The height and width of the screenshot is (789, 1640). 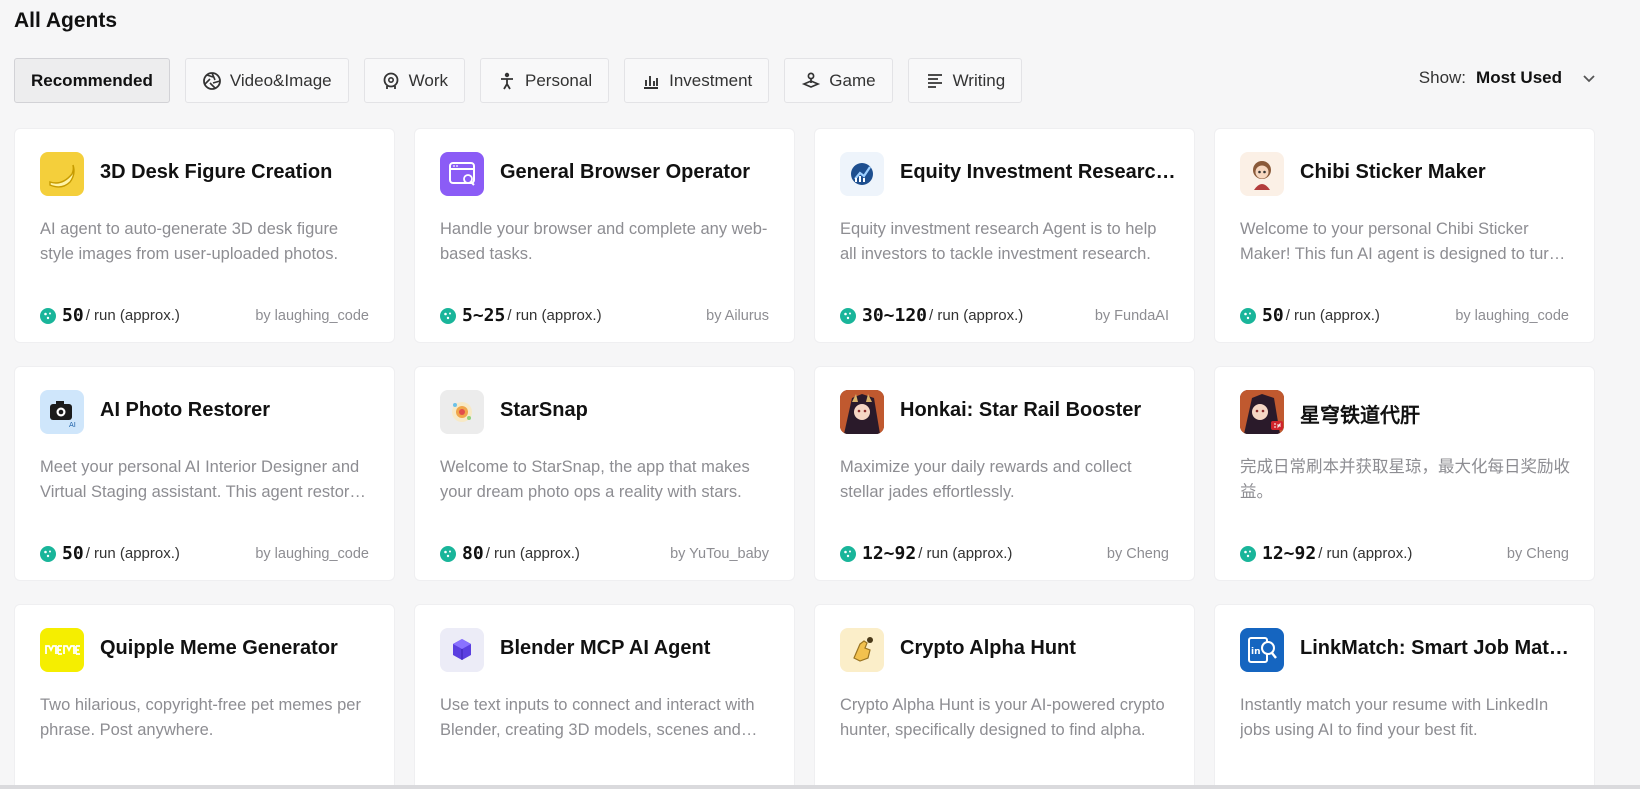 I want to click on camera-ai-icon: AI, so click(x=62, y=412).